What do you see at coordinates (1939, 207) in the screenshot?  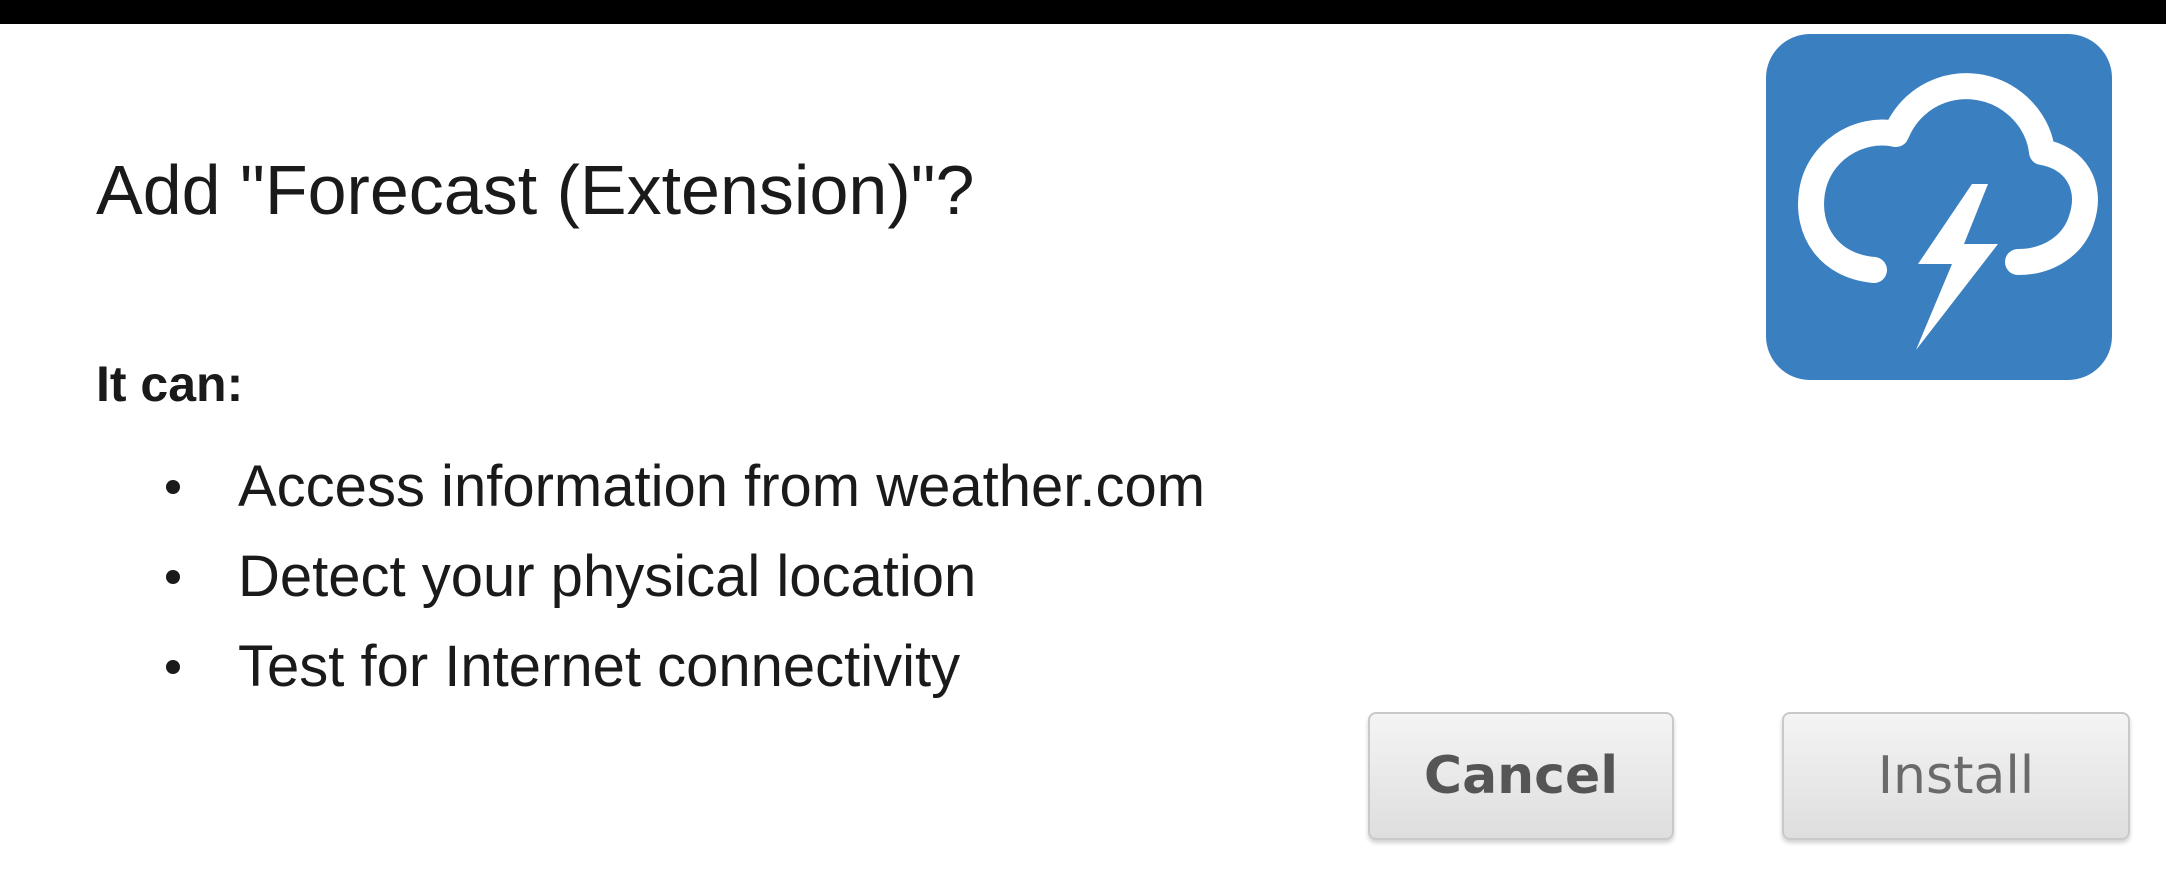 I see `forecast-cloud-lightning-icon` at bounding box center [1939, 207].